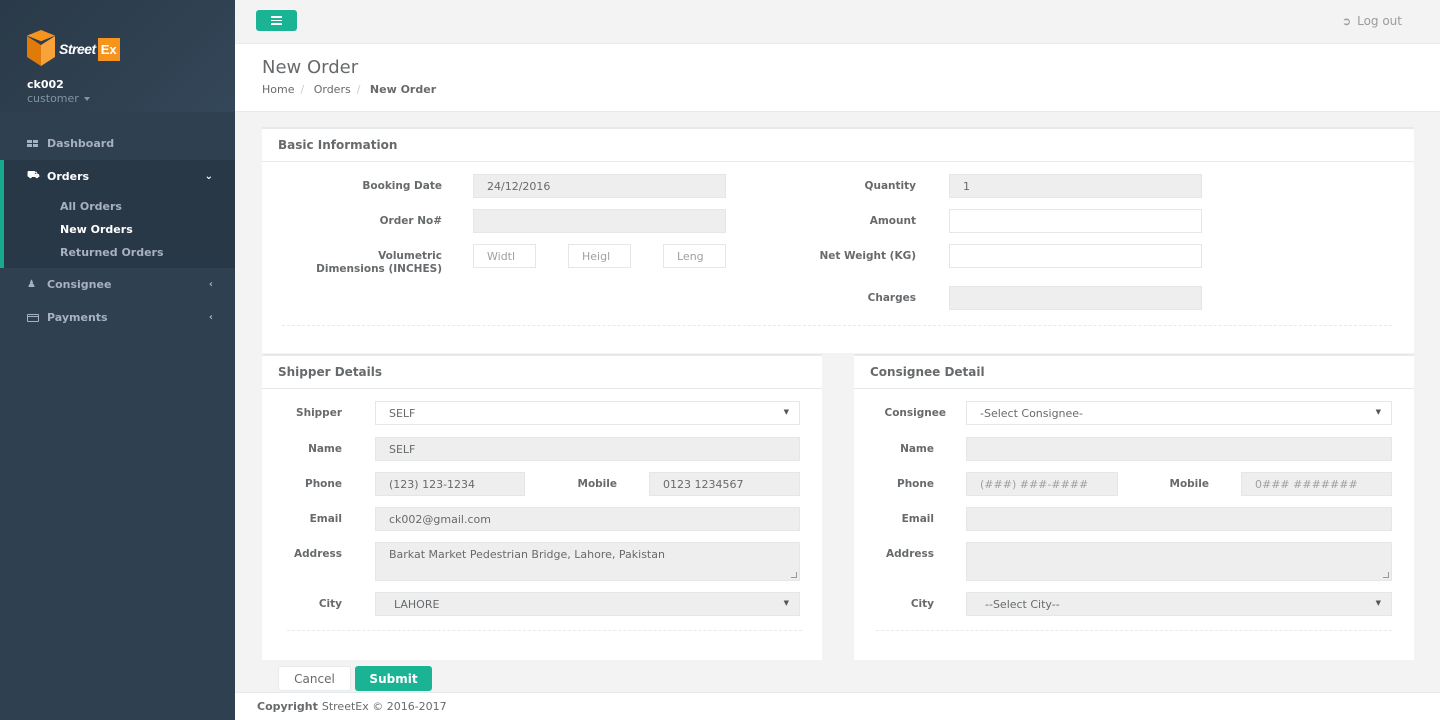 Image resolution: width=1440 pixels, height=720 pixels. I want to click on amount-input, so click(1075, 221).